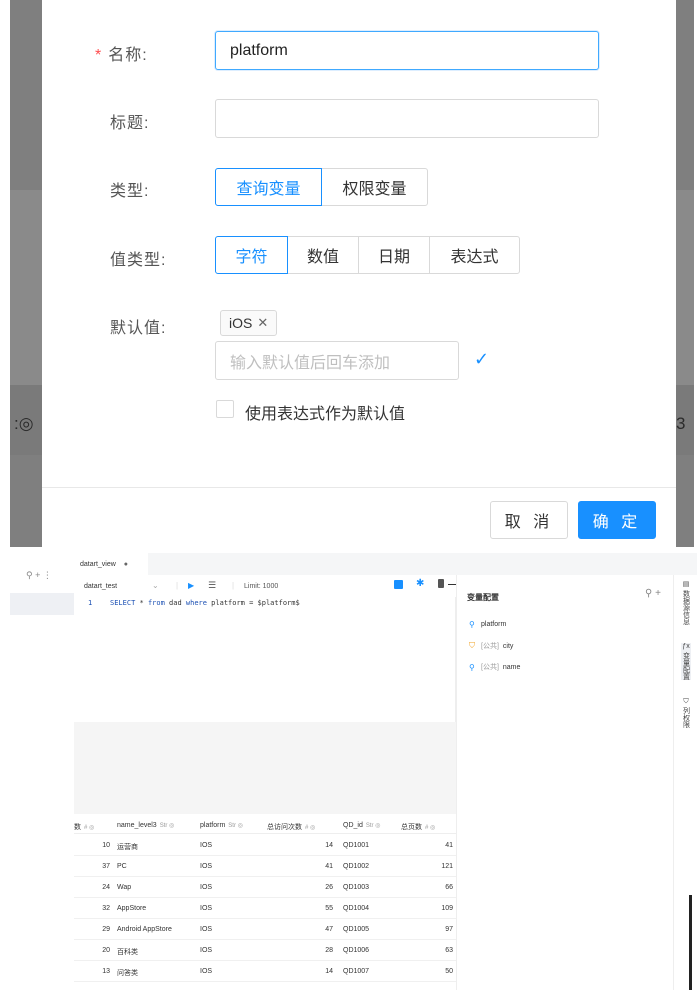 Image resolution: width=697 pixels, height=990 pixels. Describe the element at coordinates (265, 929) in the screenshot. I see `table-row: 29 Android AppStore IOS 47 QD1005 97` at that location.